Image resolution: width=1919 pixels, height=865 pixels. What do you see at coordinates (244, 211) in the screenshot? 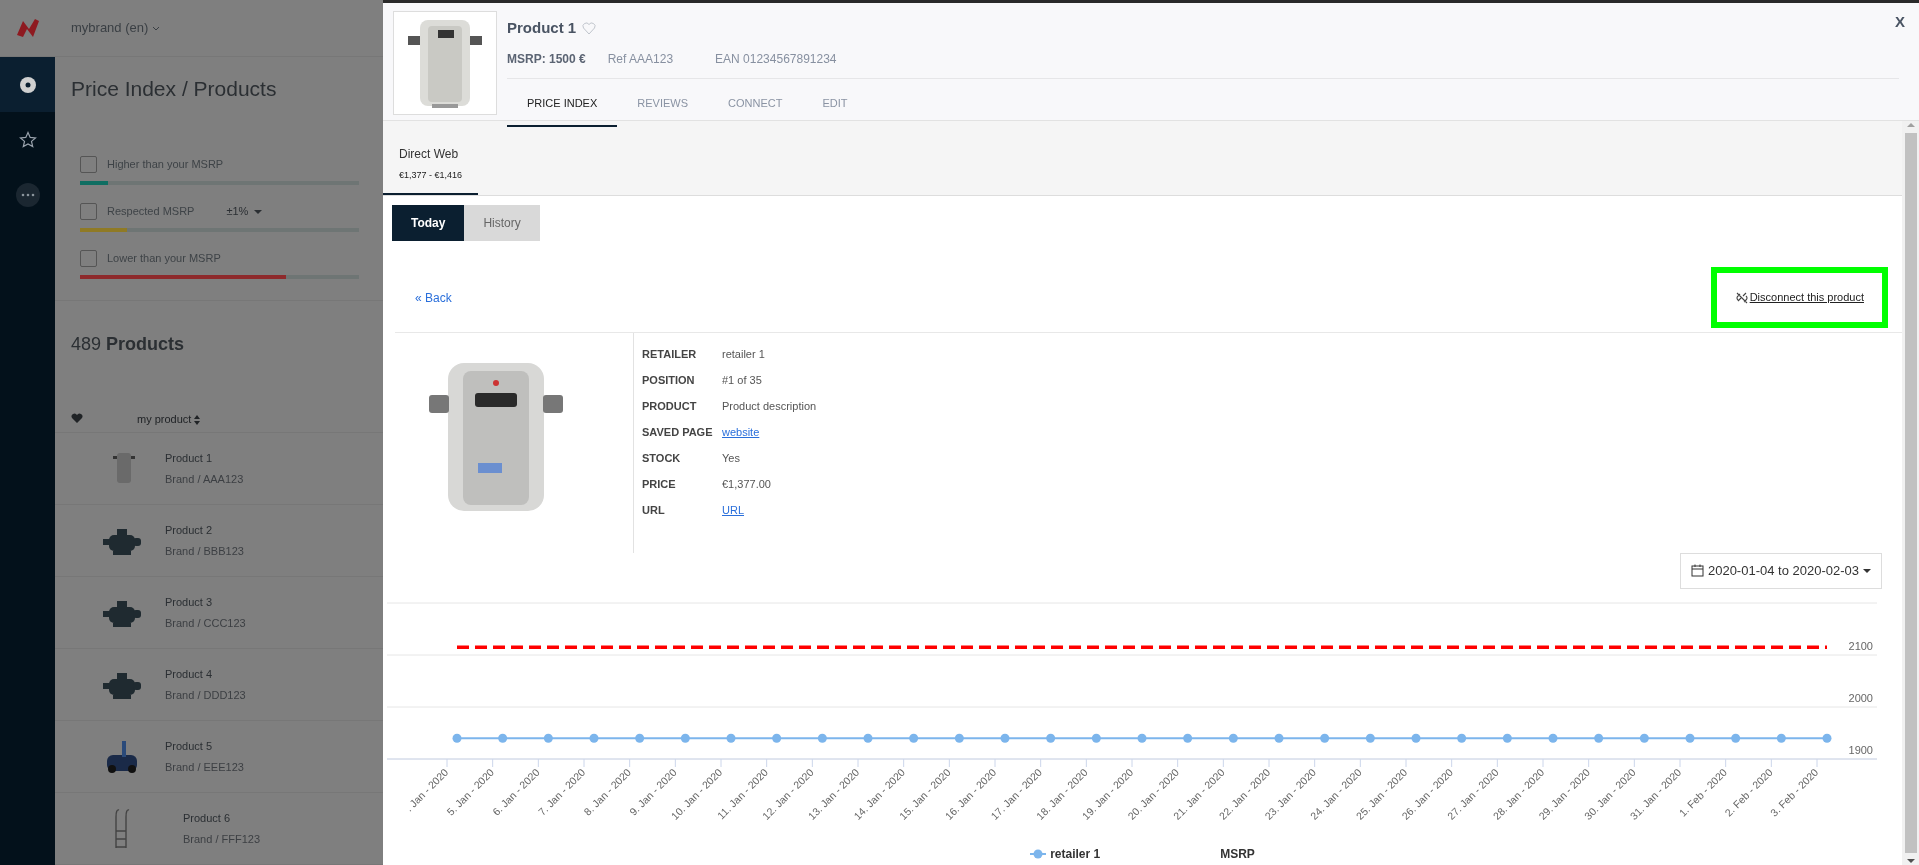
I see `tolerance-dropdown: ±1%` at bounding box center [244, 211].